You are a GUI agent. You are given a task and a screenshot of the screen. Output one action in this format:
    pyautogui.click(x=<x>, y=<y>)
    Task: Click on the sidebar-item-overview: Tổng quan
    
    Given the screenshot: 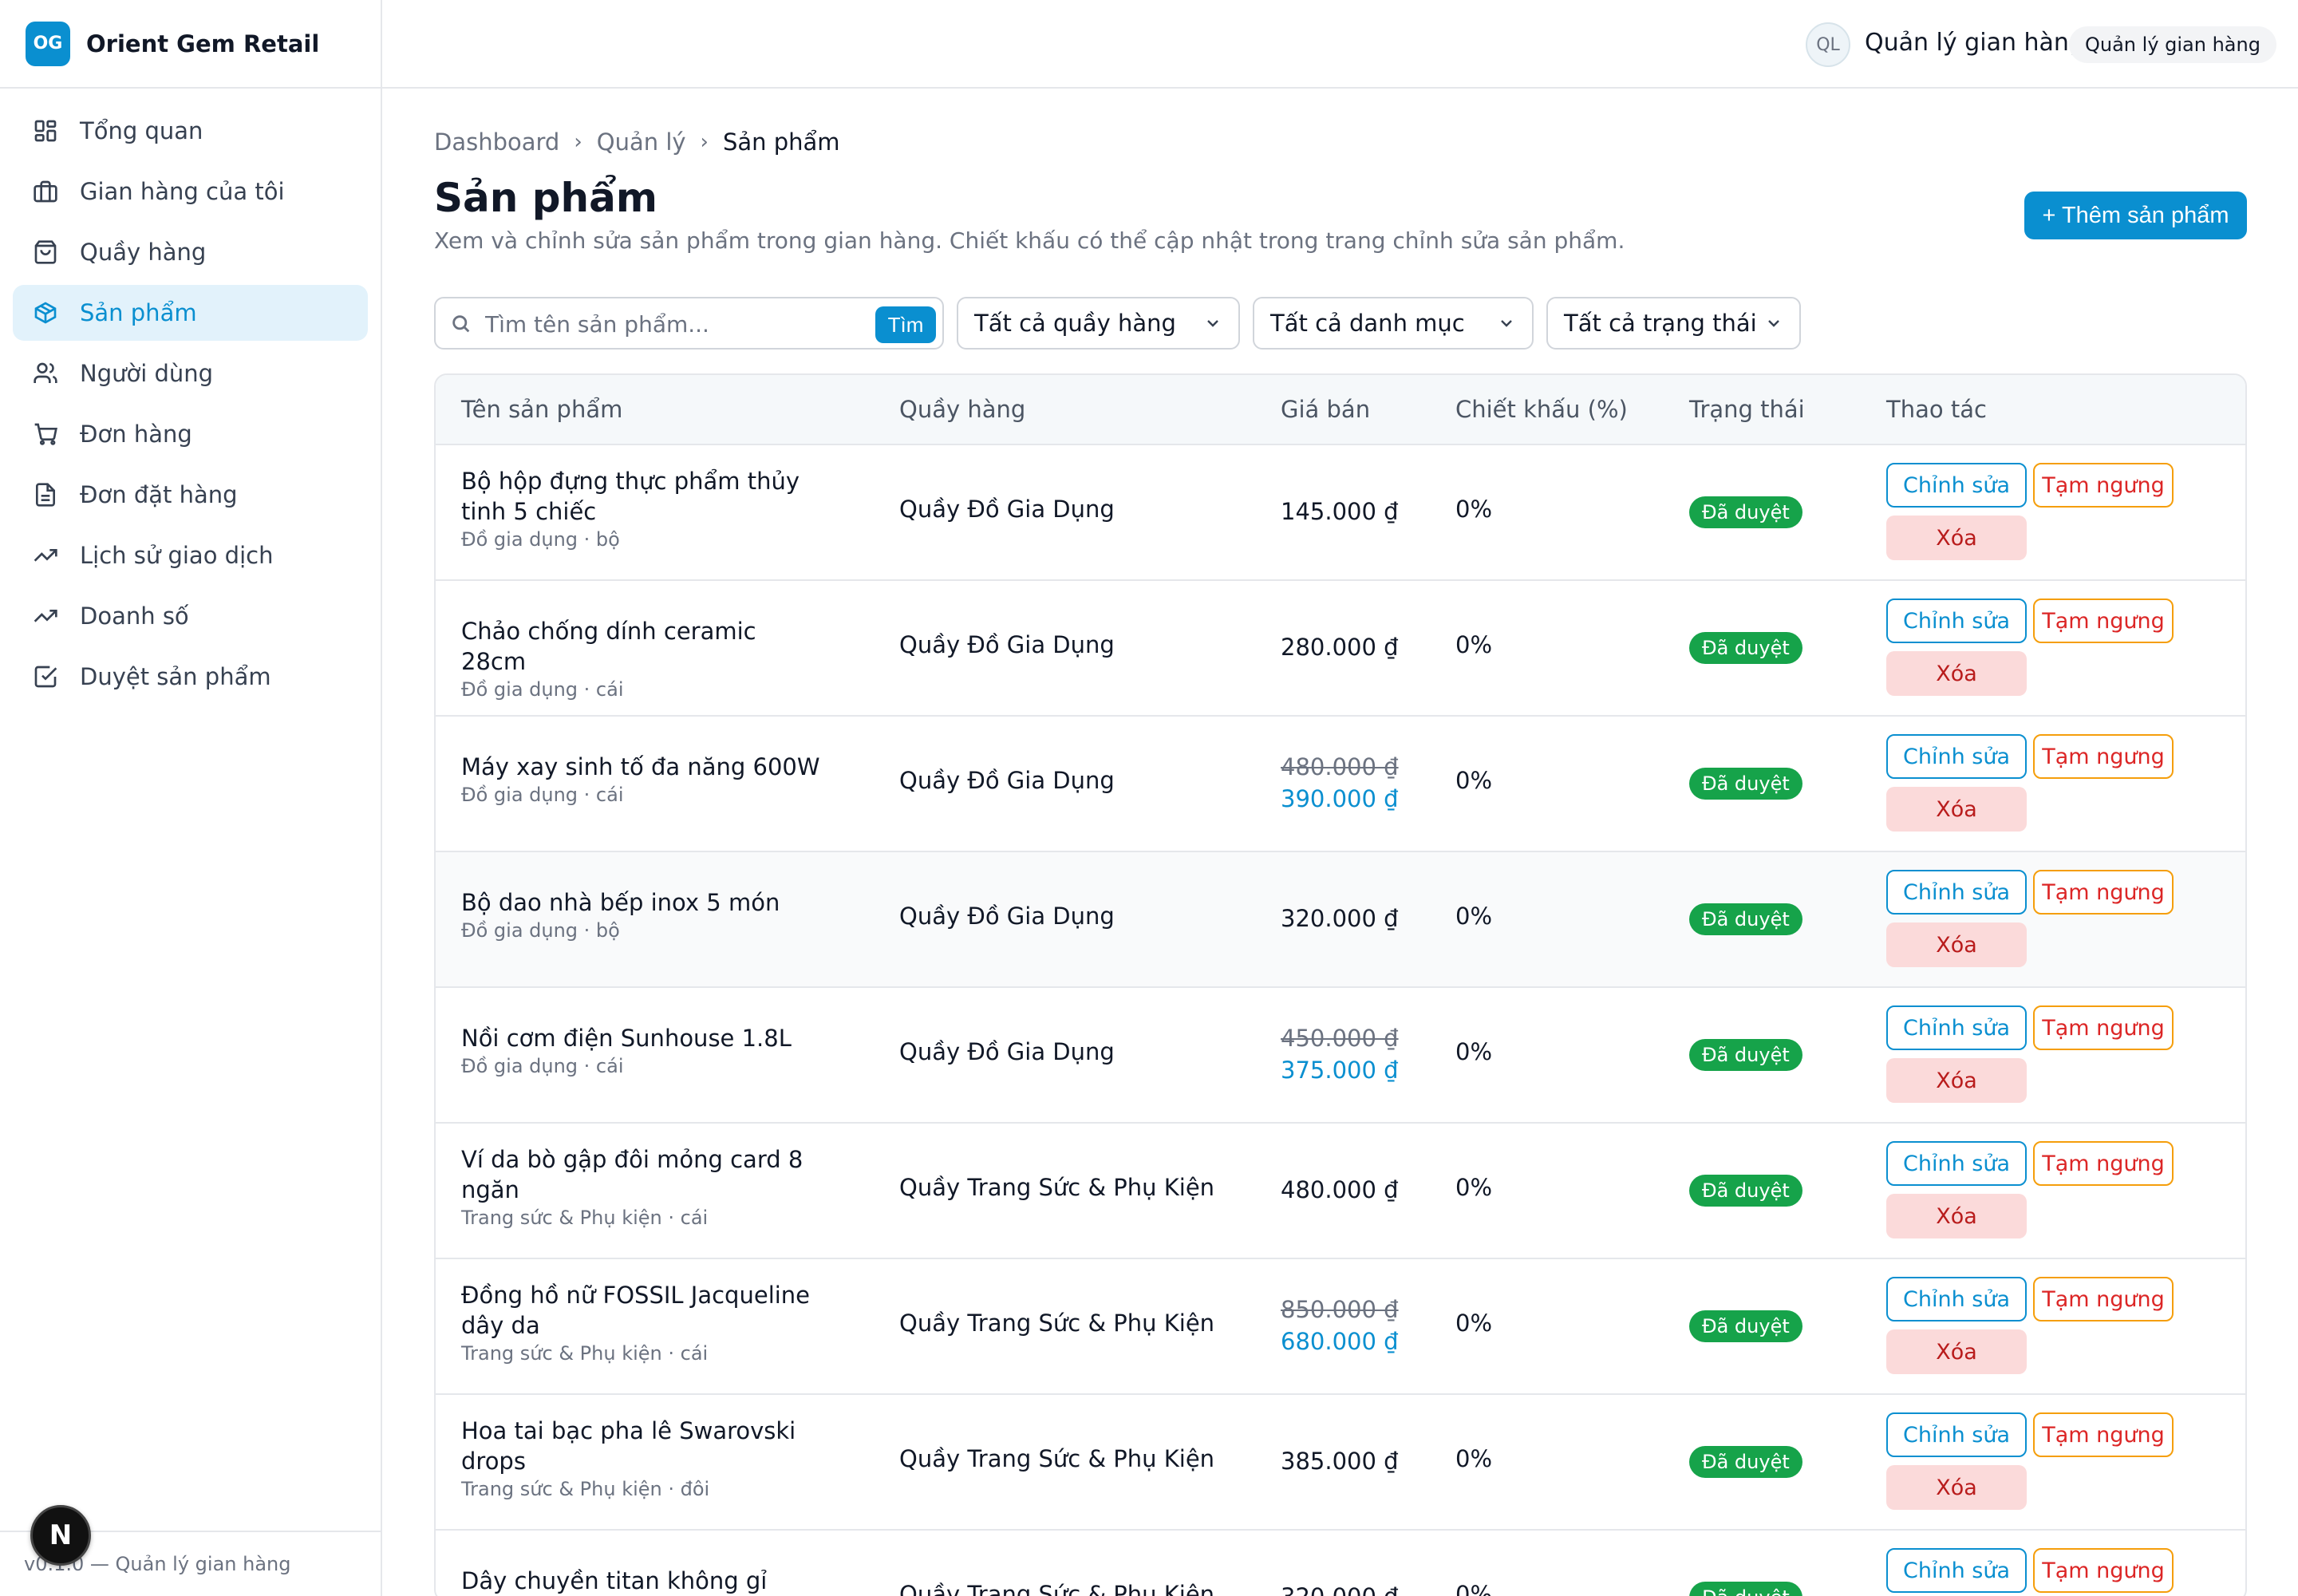 What is the action you would take?
    pyautogui.click(x=191, y=131)
    